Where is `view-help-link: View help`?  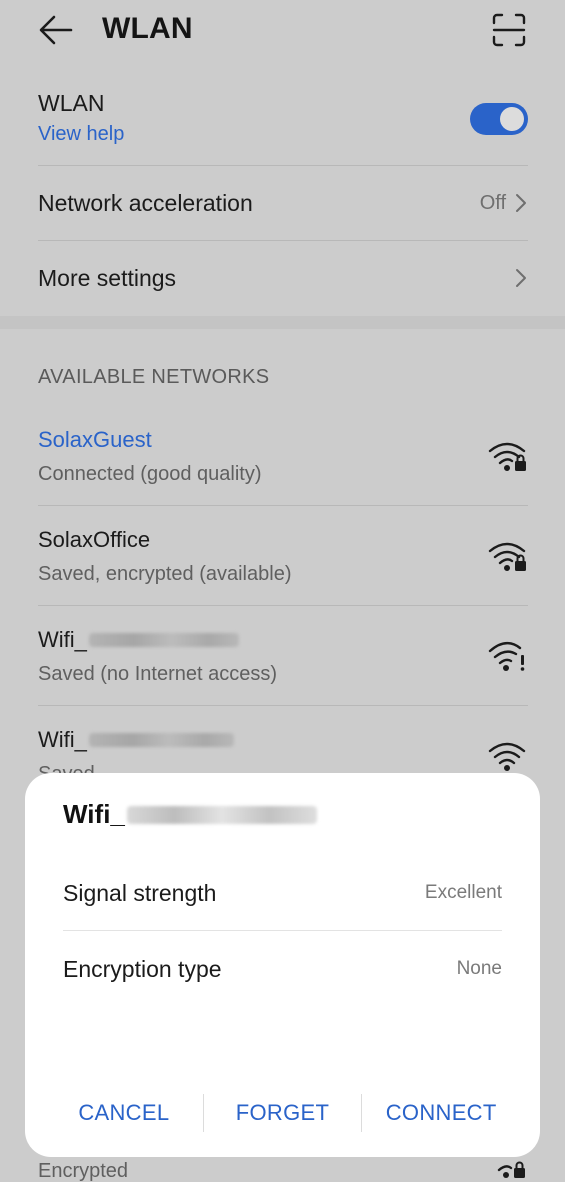 view-help-link: View help is located at coordinates (283, 134).